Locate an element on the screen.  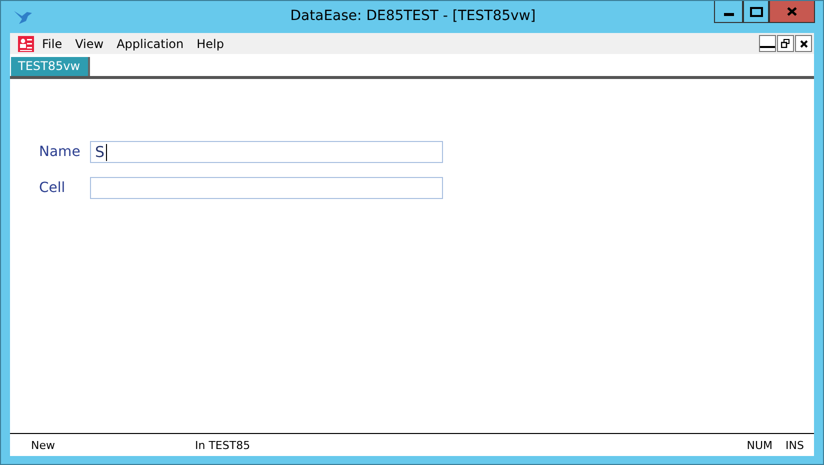
field-label: Name is located at coordinates (60, 152).